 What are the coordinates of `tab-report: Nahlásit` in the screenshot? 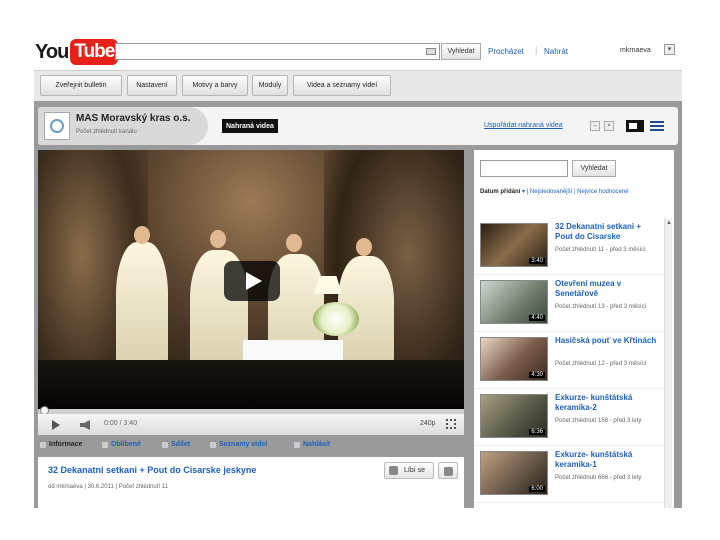 It's located at (312, 444).